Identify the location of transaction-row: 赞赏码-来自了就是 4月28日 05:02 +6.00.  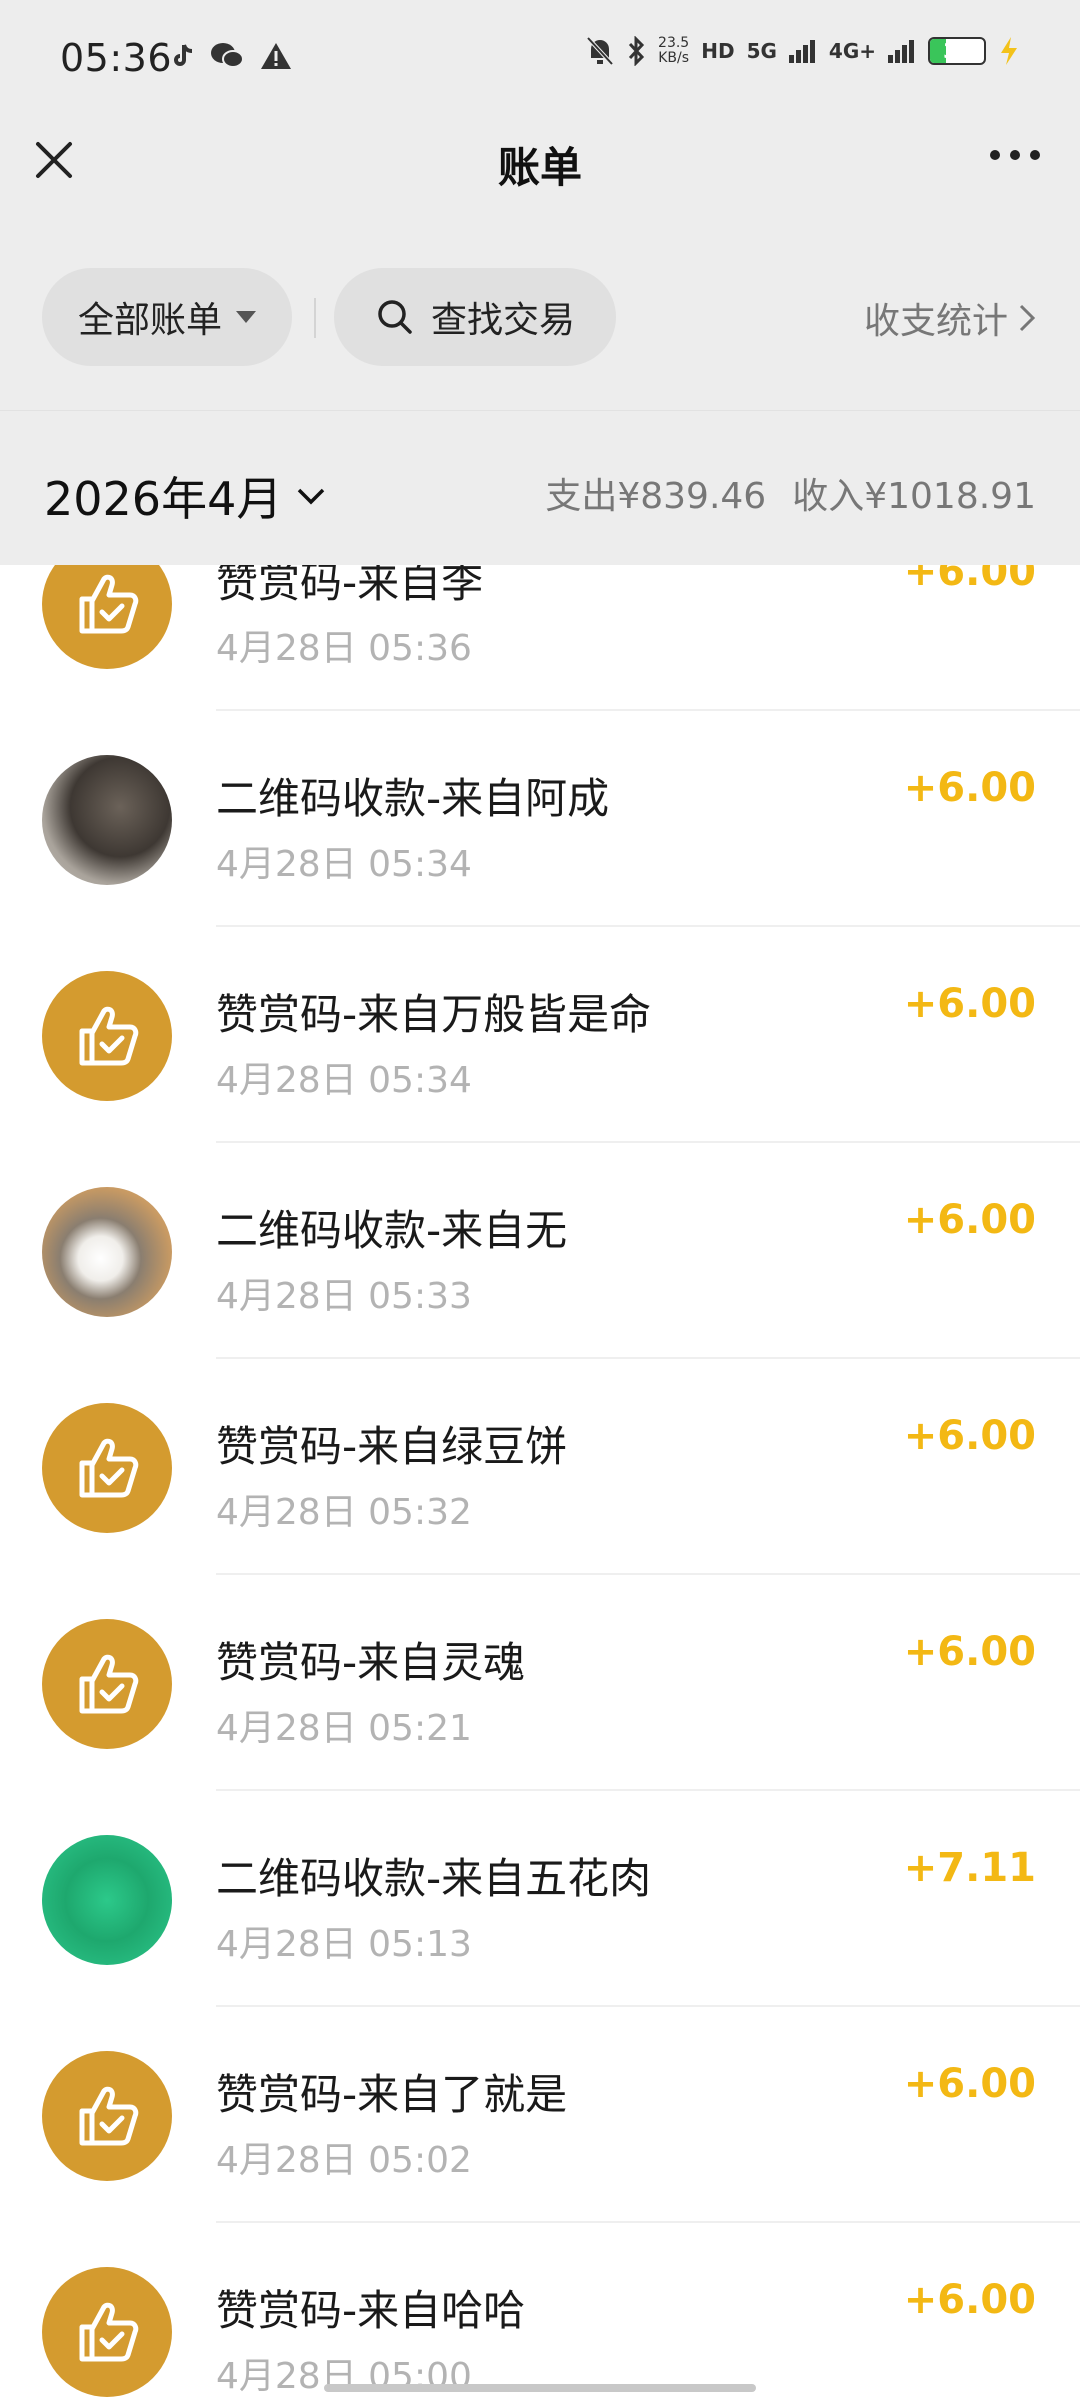
(540, 2115).